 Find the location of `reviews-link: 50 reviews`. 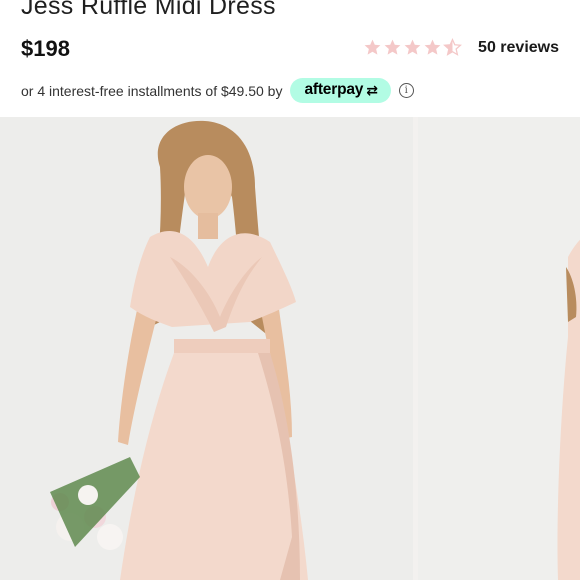

reviews-link: 50 reviews is located at coordinates (518, 48).